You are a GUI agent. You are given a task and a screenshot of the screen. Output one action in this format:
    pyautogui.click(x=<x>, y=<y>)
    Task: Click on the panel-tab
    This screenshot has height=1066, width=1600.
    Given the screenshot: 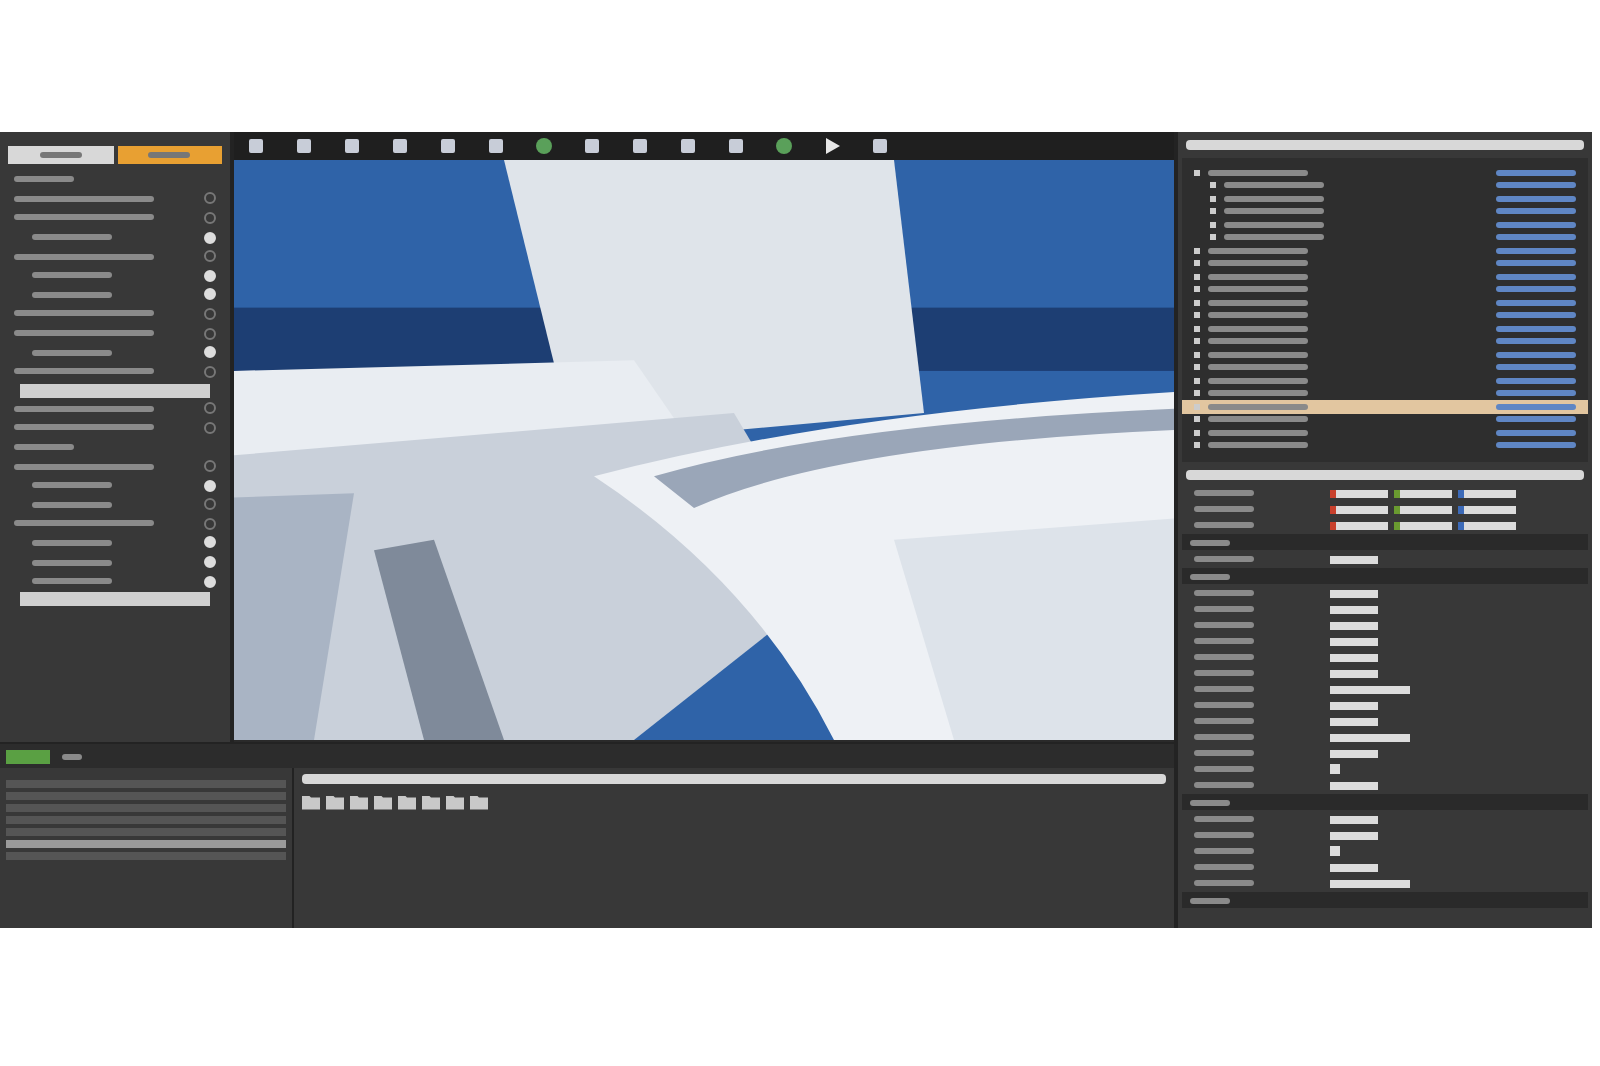 What is the action you would take?
    pyautogui.click(x=60, y=155)
    